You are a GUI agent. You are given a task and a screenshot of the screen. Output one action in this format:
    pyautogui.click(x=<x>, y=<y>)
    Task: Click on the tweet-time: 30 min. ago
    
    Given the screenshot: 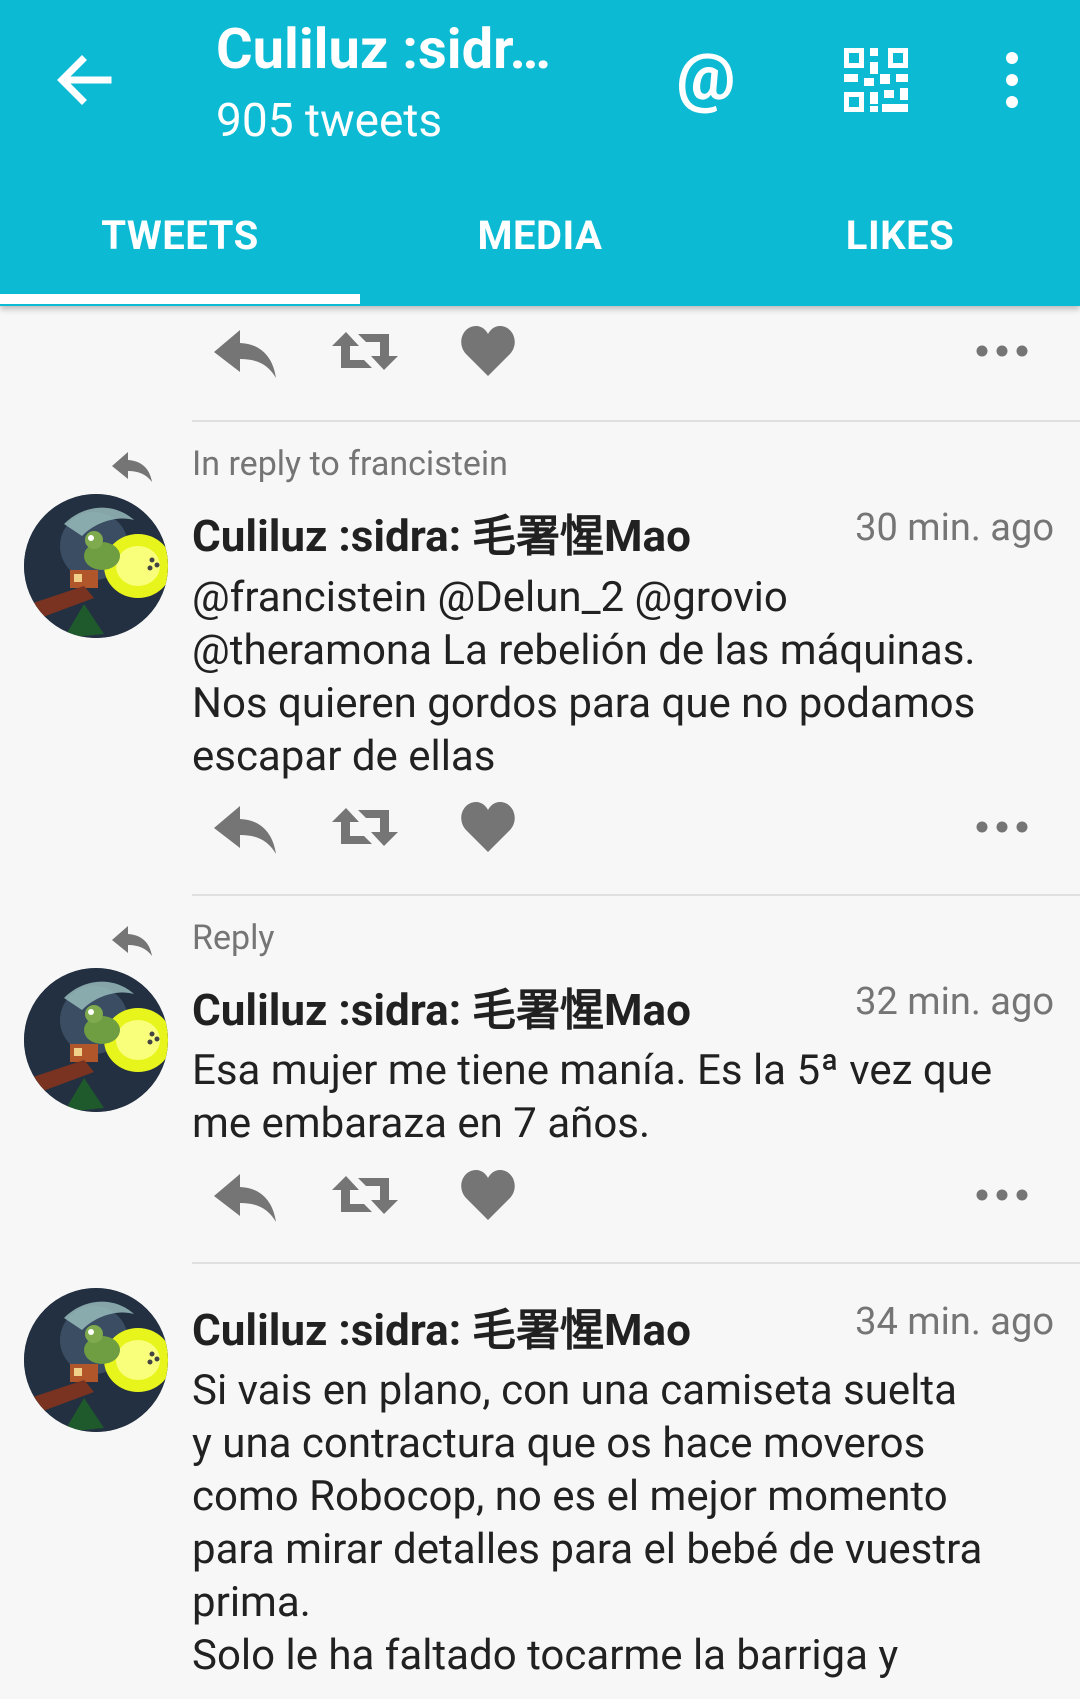 What is the action you would take?
    pyautogui.click(x=954, y=528)
    